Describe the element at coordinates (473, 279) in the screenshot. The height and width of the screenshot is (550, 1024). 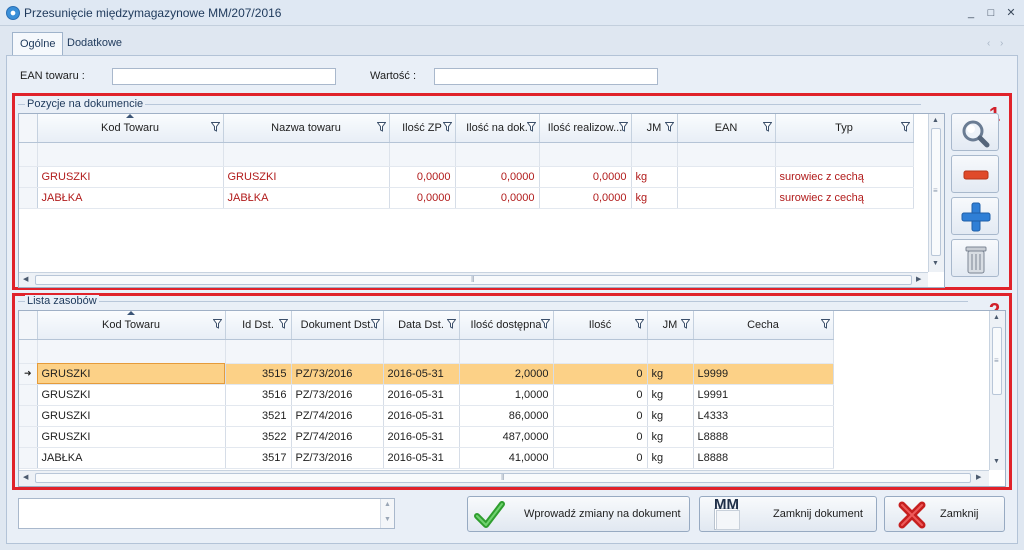
I see `positions-hscroll: ◀ ‖ ▶` at that location.